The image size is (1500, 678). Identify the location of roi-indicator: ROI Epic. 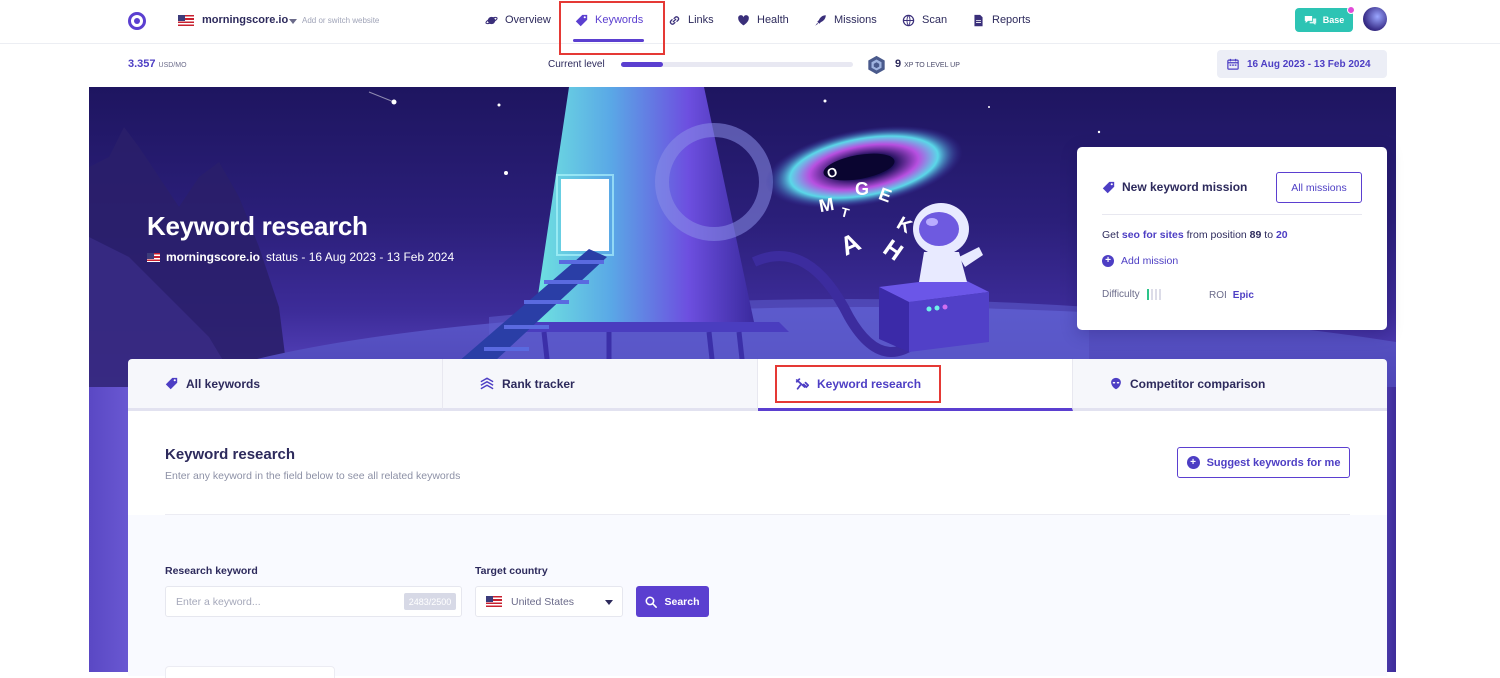
(1231, 295).